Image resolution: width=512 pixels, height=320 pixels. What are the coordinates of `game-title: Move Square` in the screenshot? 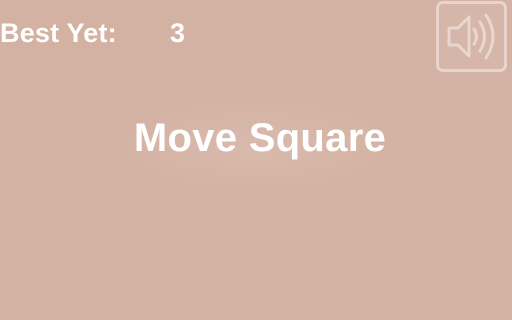 It's located at (260, 138).